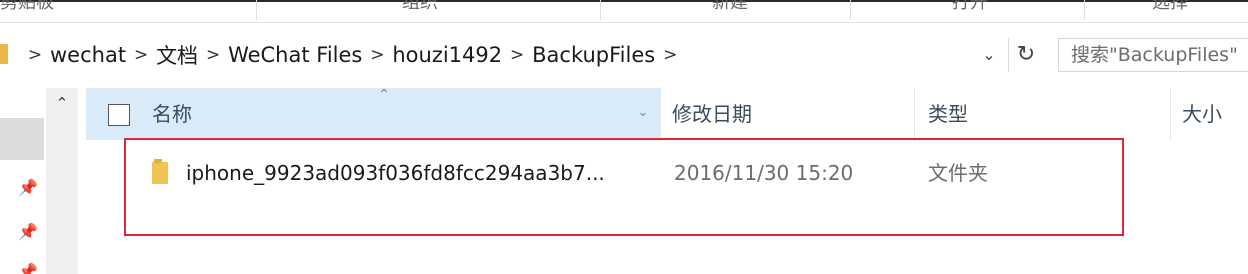  What do you see at coordinates (384, 95) in the screenshot?
I see `sort-ascending-icon: ⌃` at bounding box center [384, 95].